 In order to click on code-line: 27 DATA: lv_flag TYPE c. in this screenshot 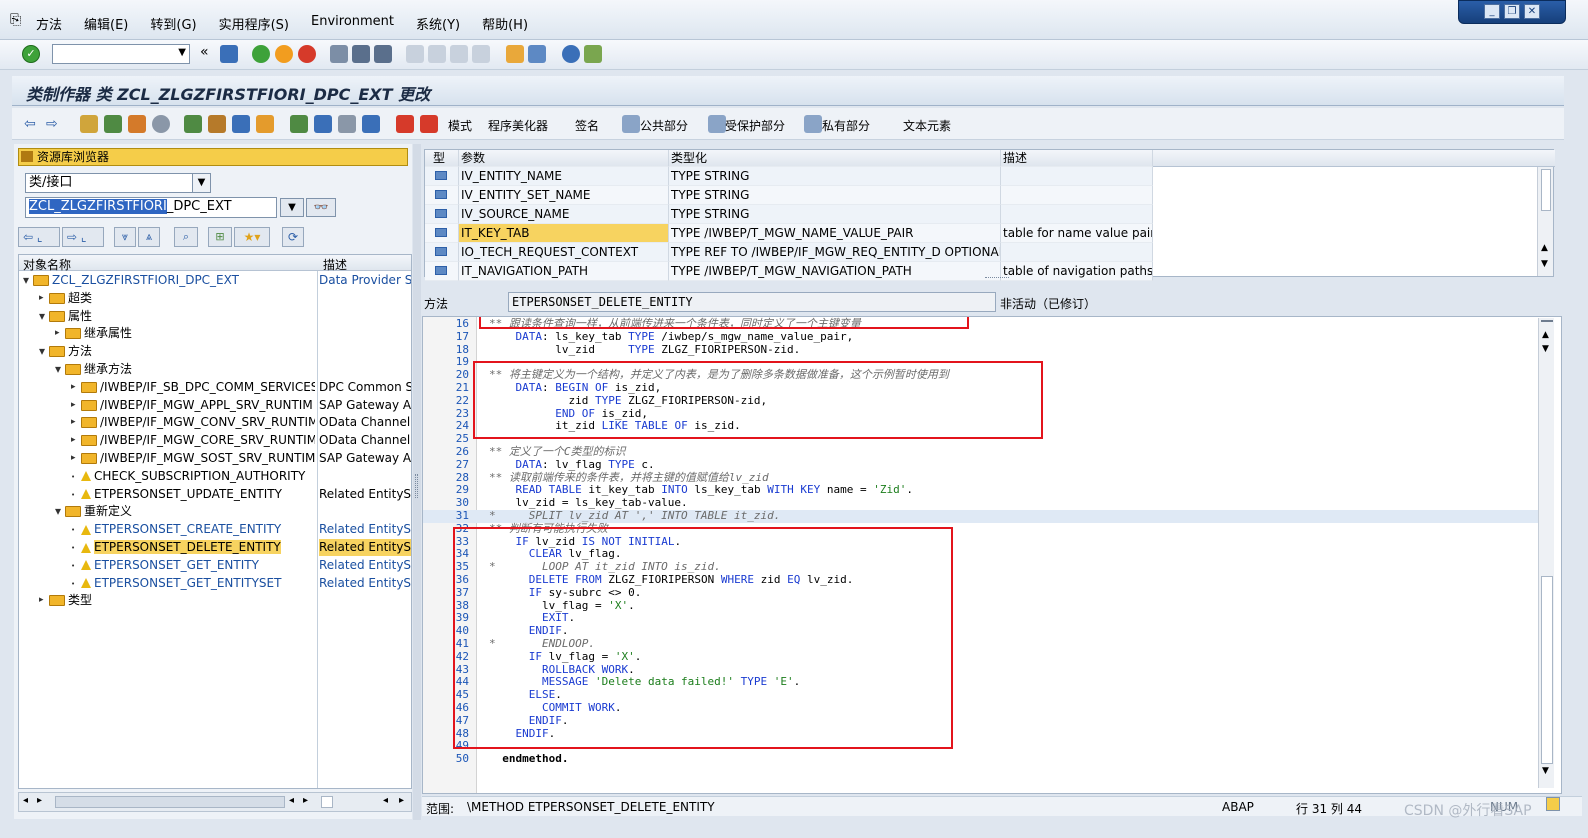, I will do `click(983, 465)`.